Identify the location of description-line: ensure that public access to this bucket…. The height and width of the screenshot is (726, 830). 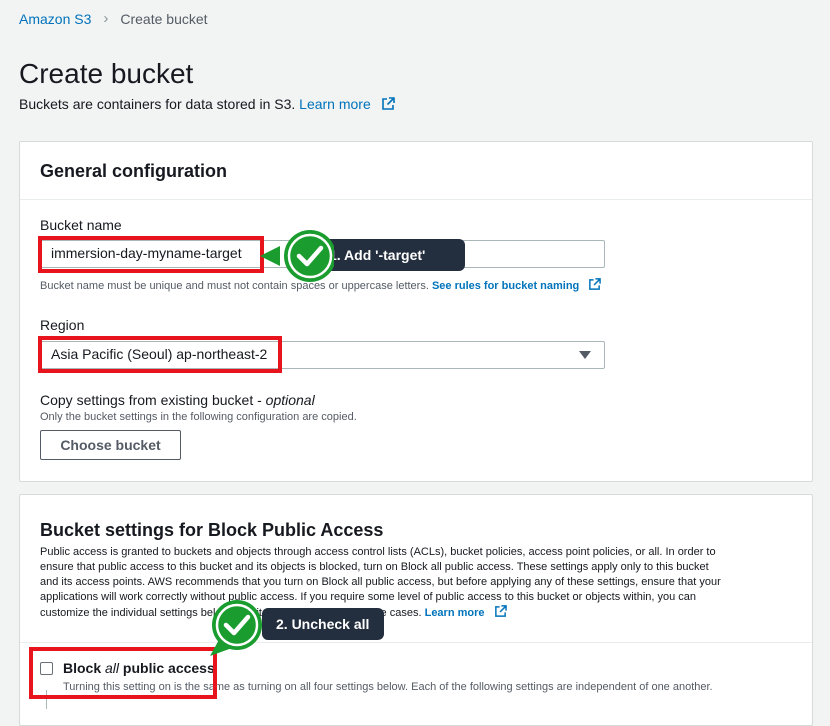
(374, 567).